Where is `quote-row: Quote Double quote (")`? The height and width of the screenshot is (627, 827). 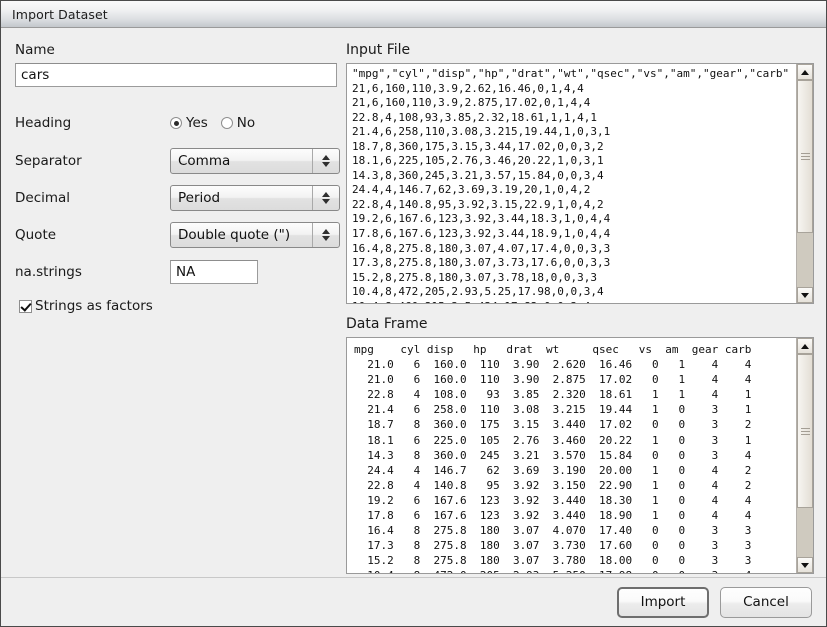 quote-row: Quote Double quote (") is located at coordinates (177, 235).